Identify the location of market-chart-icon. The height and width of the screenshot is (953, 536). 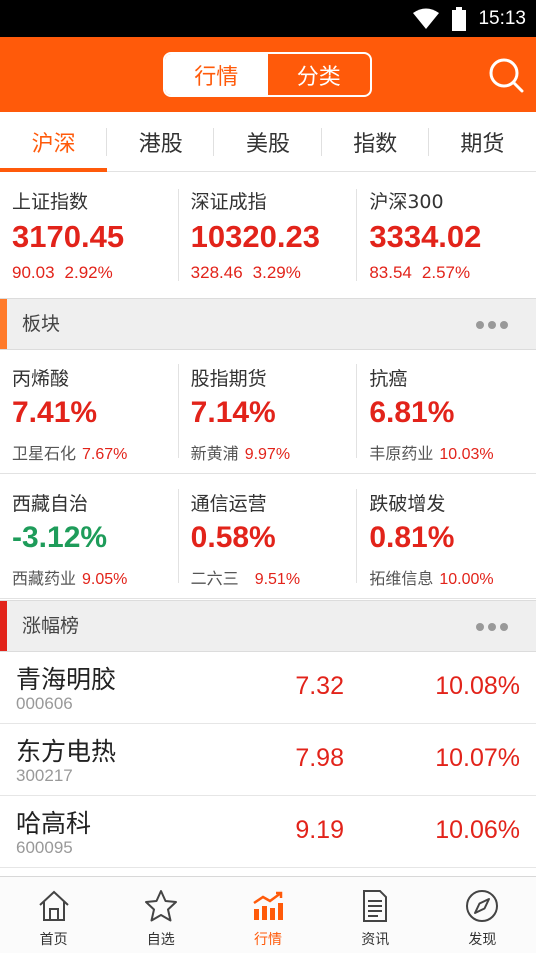
(268, 905).